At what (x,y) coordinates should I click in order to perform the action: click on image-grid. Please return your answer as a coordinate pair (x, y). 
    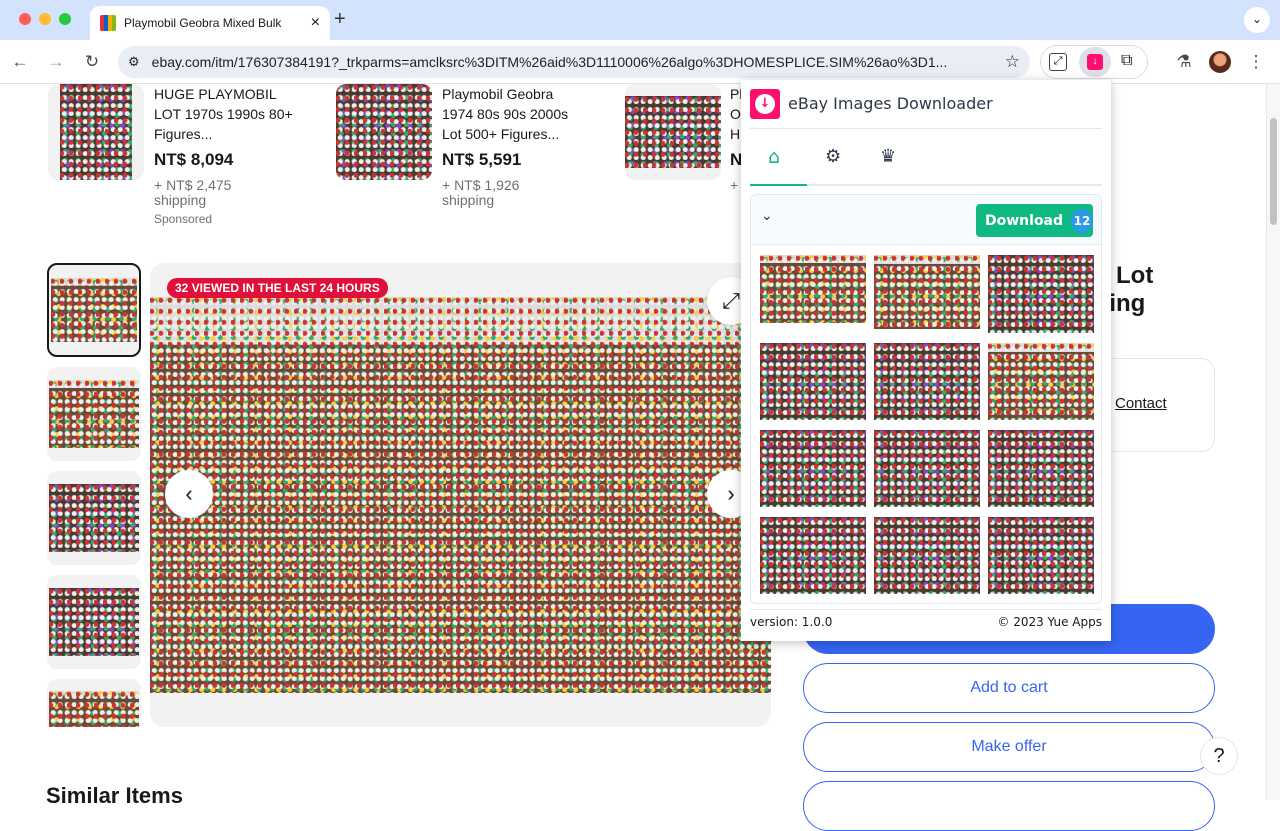
    Looking at the image, I should click on (927, 424).